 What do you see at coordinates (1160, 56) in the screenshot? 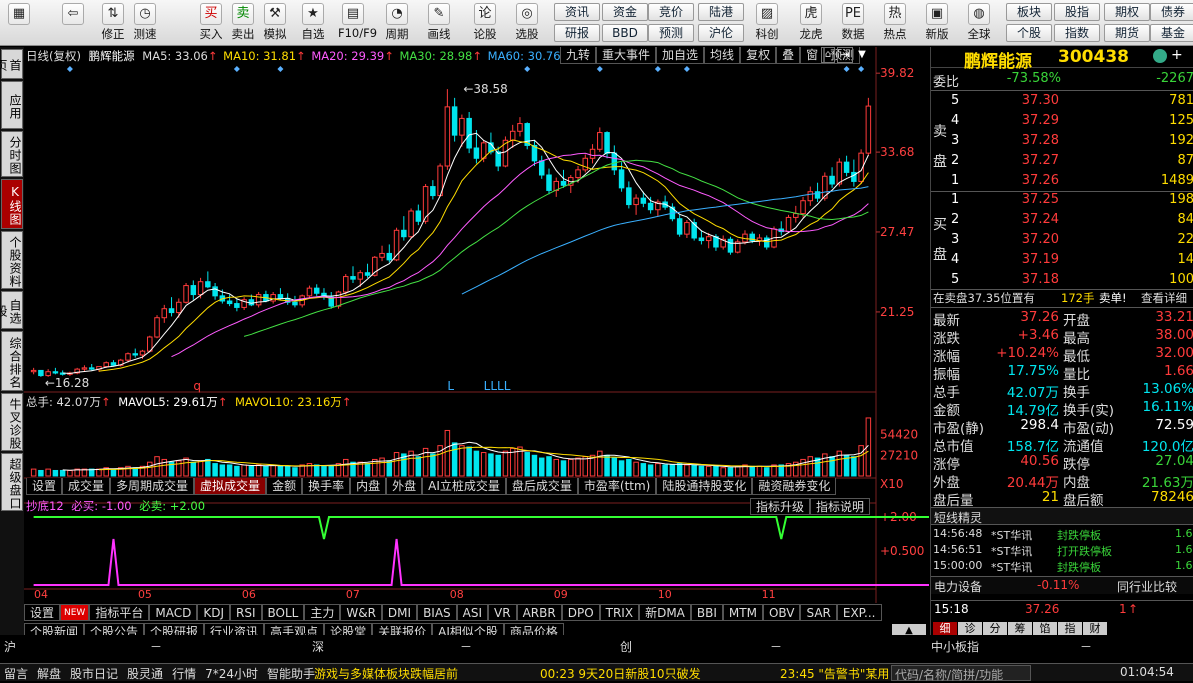
I see `globe-icon` at bounding box center [1160, 56].